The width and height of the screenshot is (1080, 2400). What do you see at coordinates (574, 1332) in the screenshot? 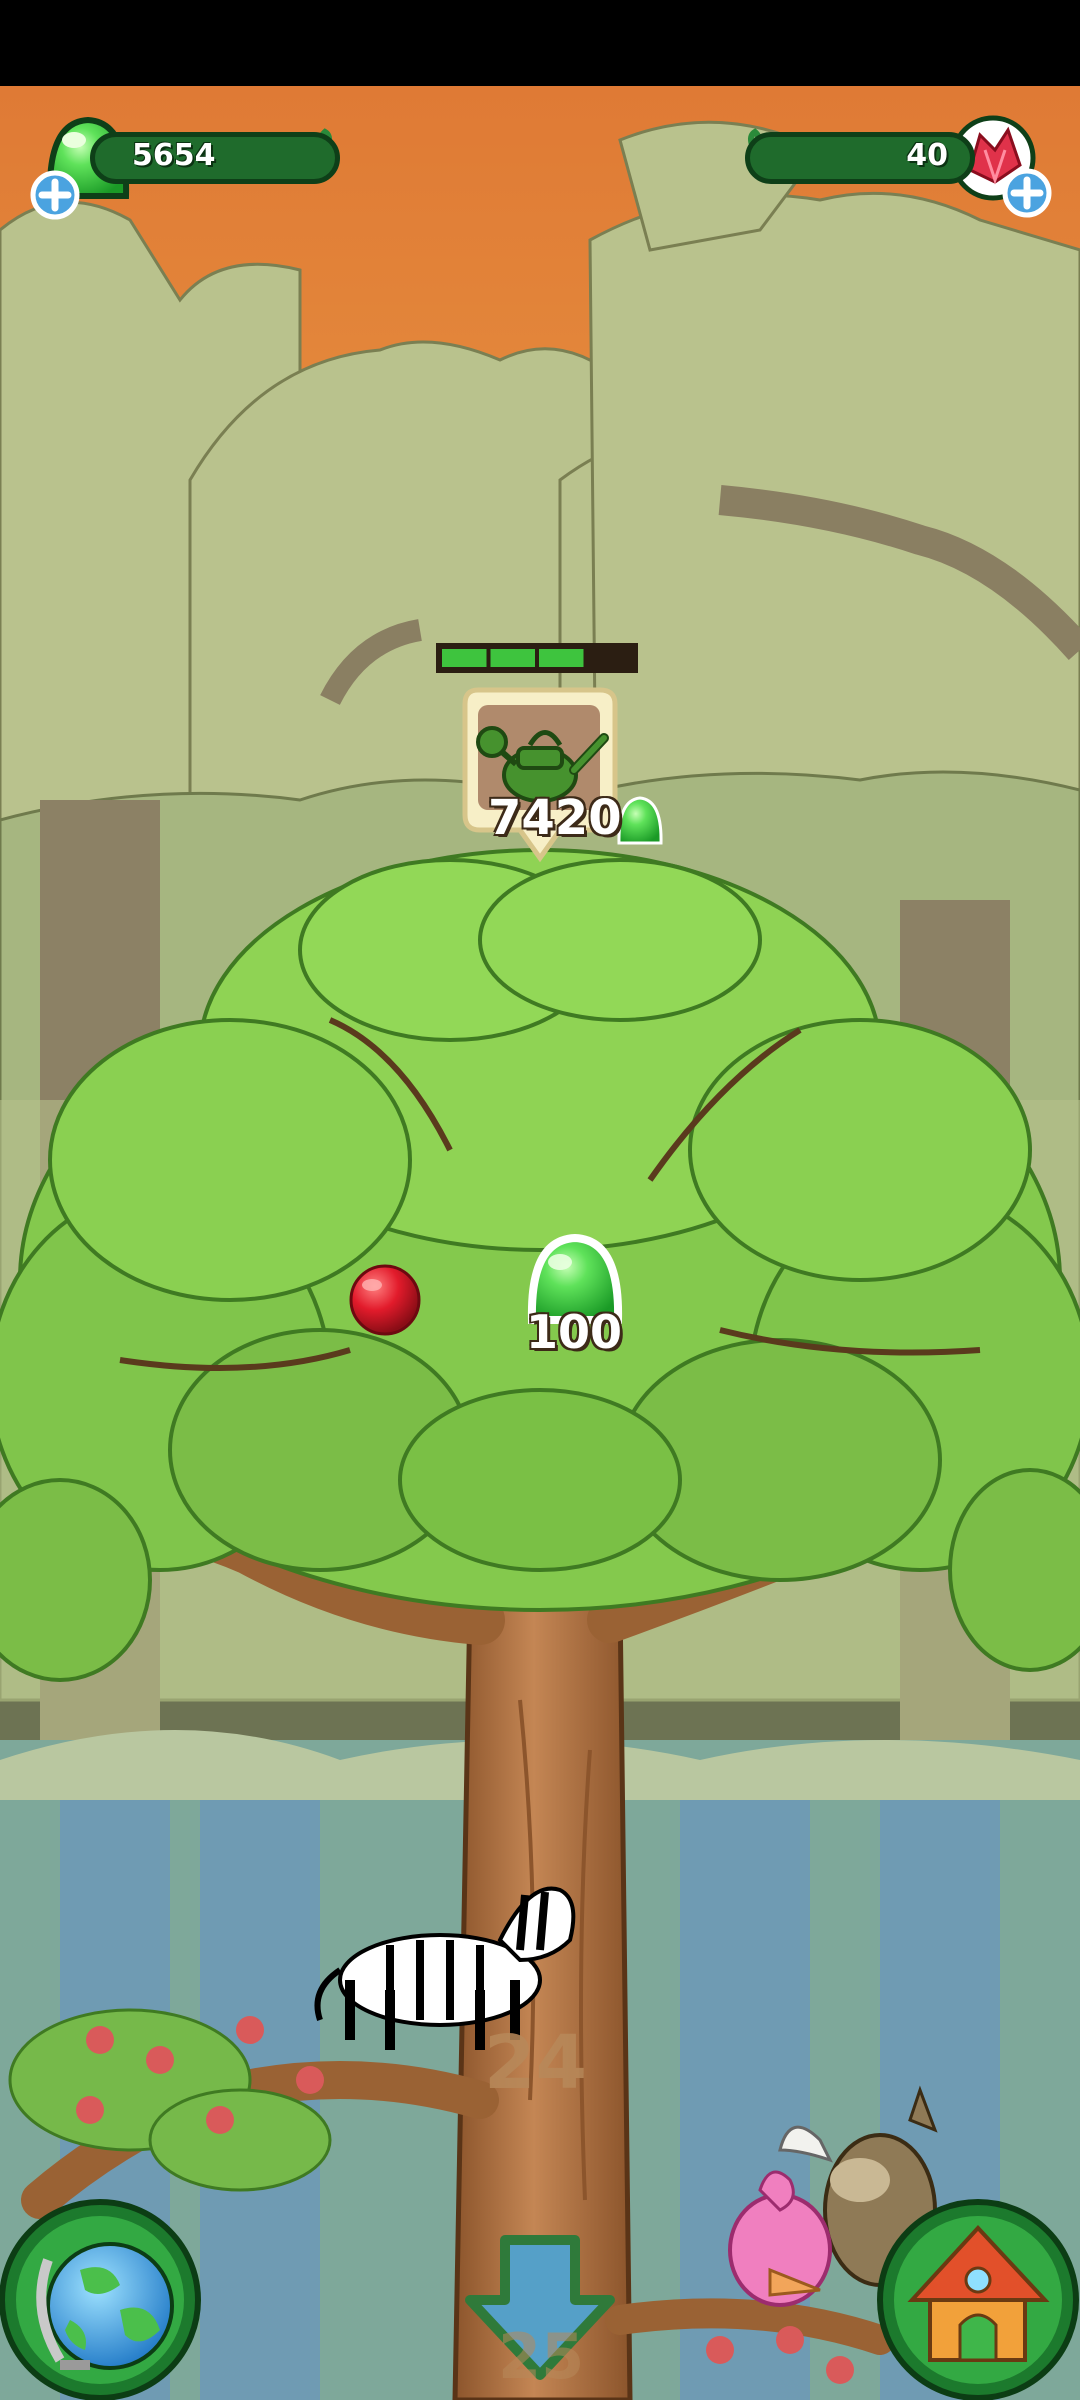
I see `drop-bubble-value: 100` at bounding box center [574, 1332].